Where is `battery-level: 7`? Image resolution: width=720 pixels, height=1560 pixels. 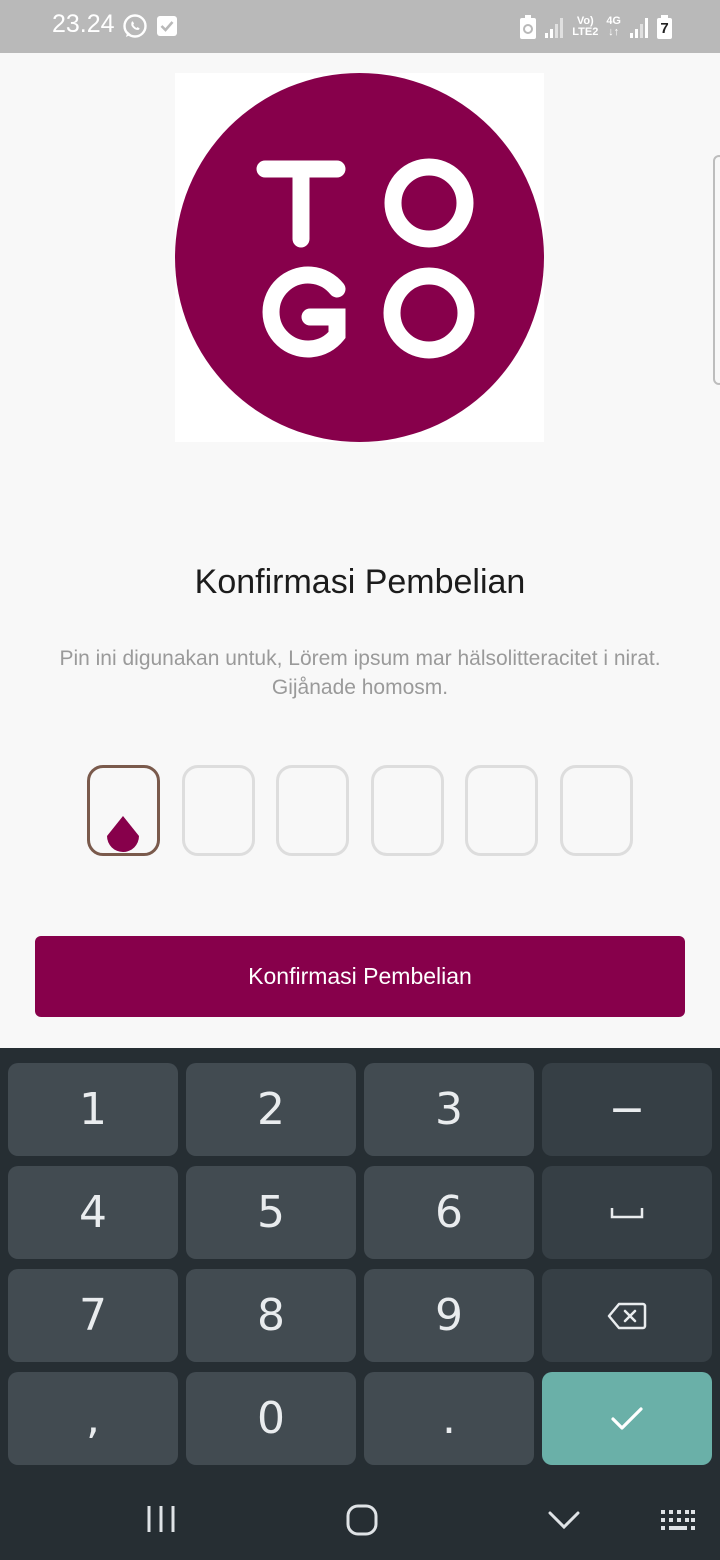 battery-level: 7 is located at coordinates (664, 28).